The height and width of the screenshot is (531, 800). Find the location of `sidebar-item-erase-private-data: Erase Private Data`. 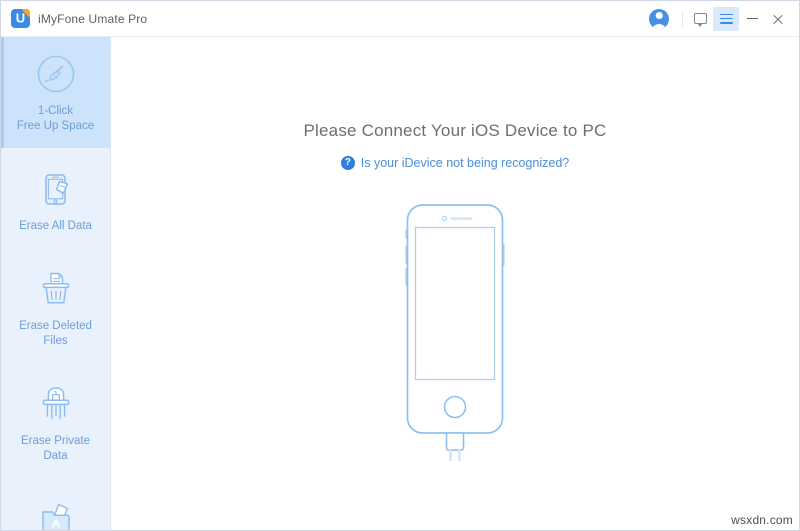

sidebar-item-erase-private-data: Erase Private Data is located at coordinates (55, 418).